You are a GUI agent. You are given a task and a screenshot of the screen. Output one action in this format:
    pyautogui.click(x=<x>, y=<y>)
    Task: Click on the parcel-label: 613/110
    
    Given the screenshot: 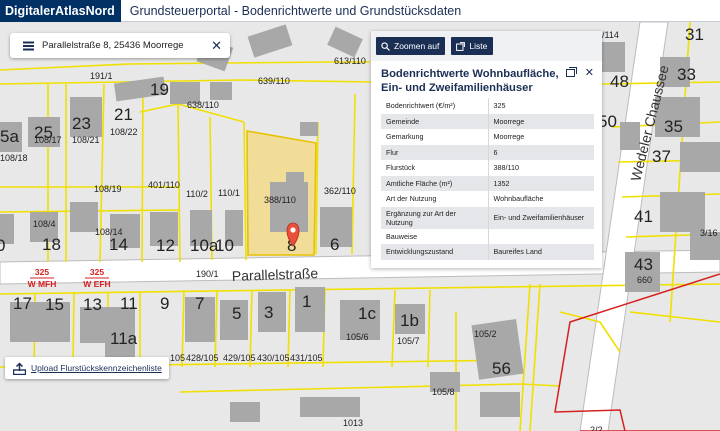 What is the action you would take?
    pyautogui.click(x=350, y=61)
    